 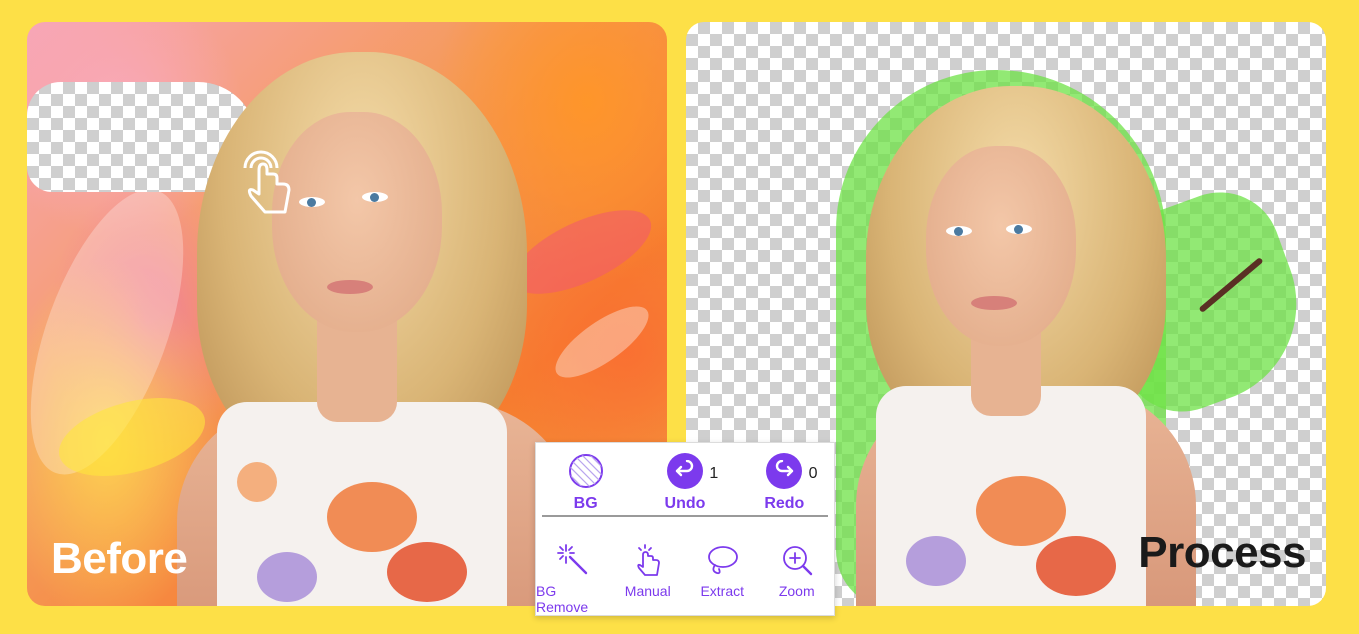 I want to click on bg-pattern-icon, so click(x=586, y=471).